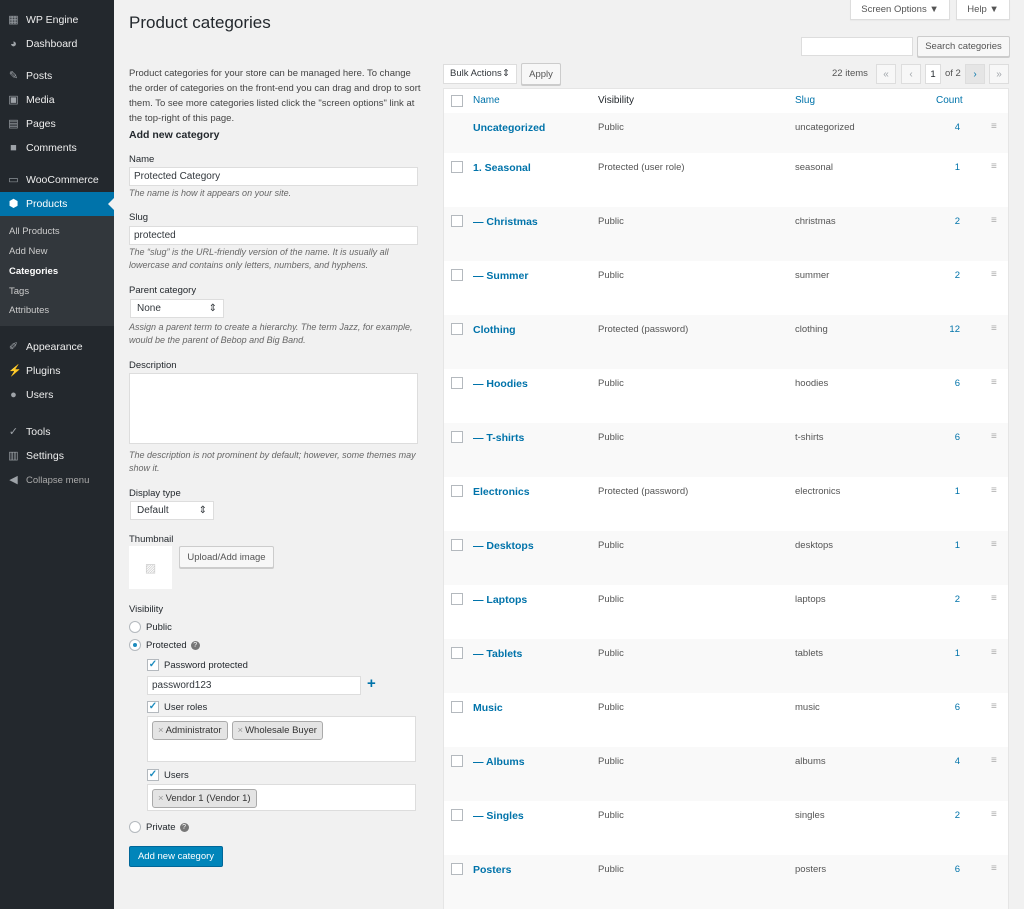 The height and width of the screenshot is (909, 1024). Describe the element at coordinates (488, 708) in the screenshot. I see `category-name-link: Music` at that location.